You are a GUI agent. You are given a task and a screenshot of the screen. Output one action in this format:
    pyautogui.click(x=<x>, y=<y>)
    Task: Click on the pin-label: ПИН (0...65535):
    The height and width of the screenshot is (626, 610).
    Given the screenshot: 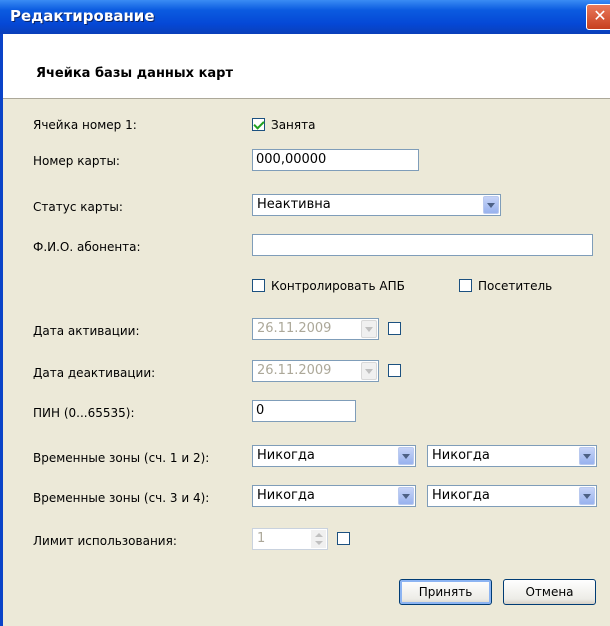 What is the action you would take?
    pyautogui.click(x=84, y=413)
    